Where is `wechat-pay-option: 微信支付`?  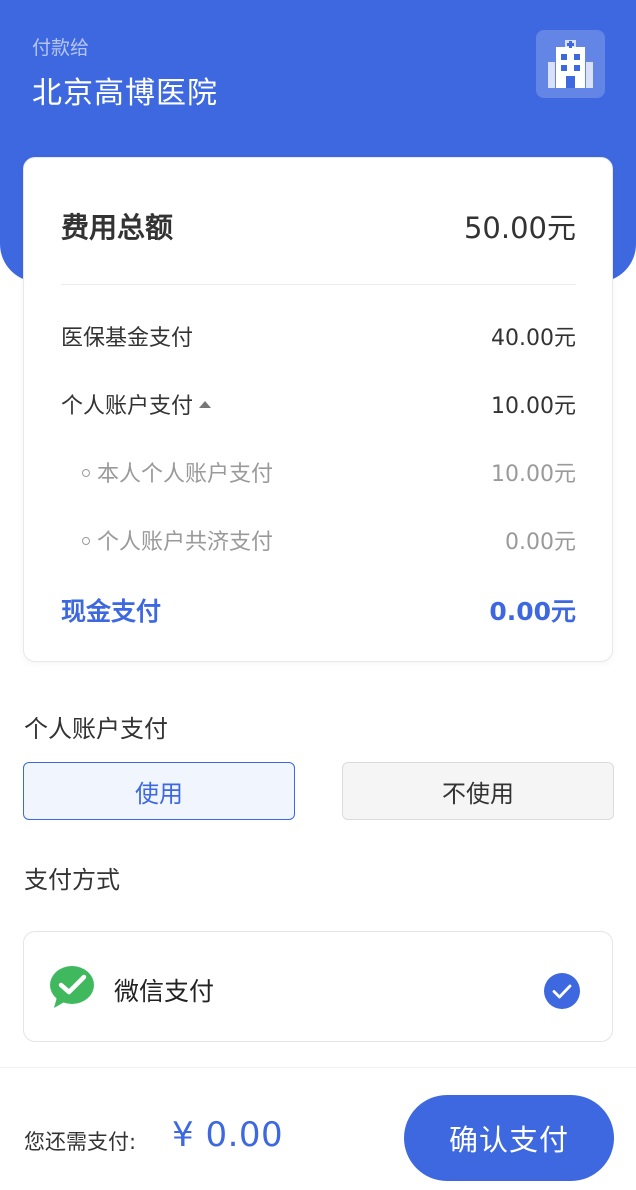
wechat-pay-option: 微信支付 is located at coordinates (318, 986).